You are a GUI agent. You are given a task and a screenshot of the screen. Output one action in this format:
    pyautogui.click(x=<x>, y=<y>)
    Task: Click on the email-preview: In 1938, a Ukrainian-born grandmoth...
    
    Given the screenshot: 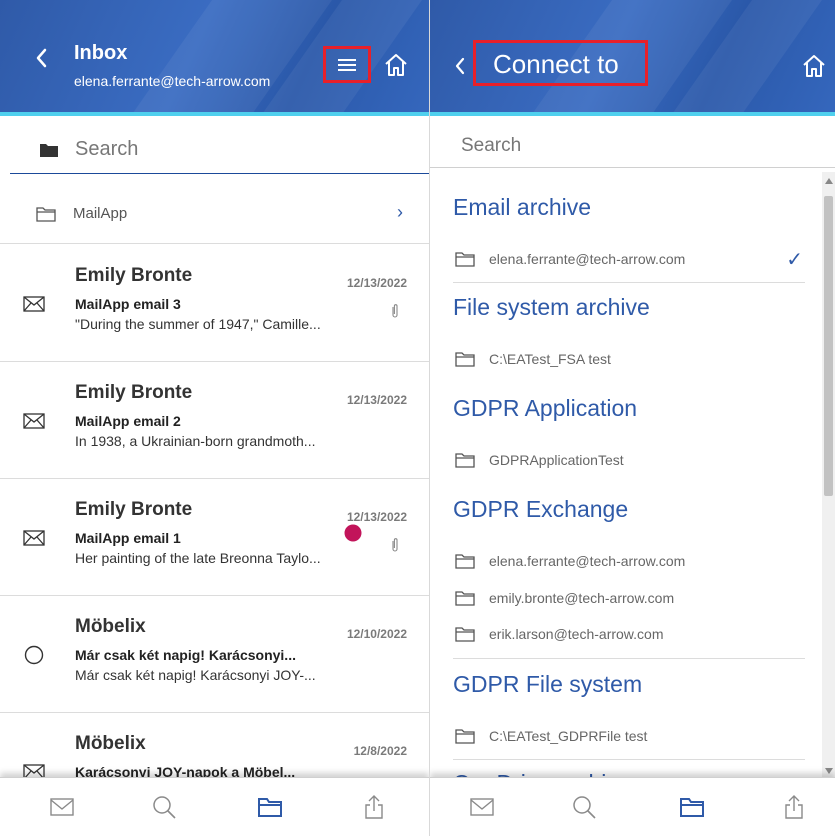 What is the action you would take?
    pyautogui.click(x=195, y=441)
    